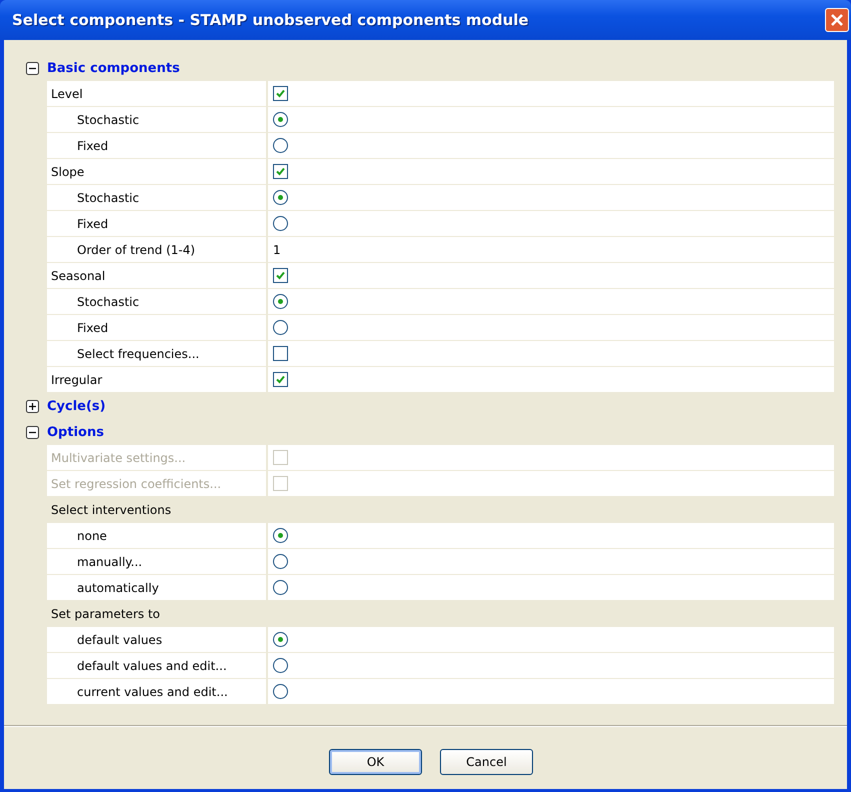  Describe the element at coordinates (76, 379) in the screenshot. I see `option-label: Irregular` at that location.